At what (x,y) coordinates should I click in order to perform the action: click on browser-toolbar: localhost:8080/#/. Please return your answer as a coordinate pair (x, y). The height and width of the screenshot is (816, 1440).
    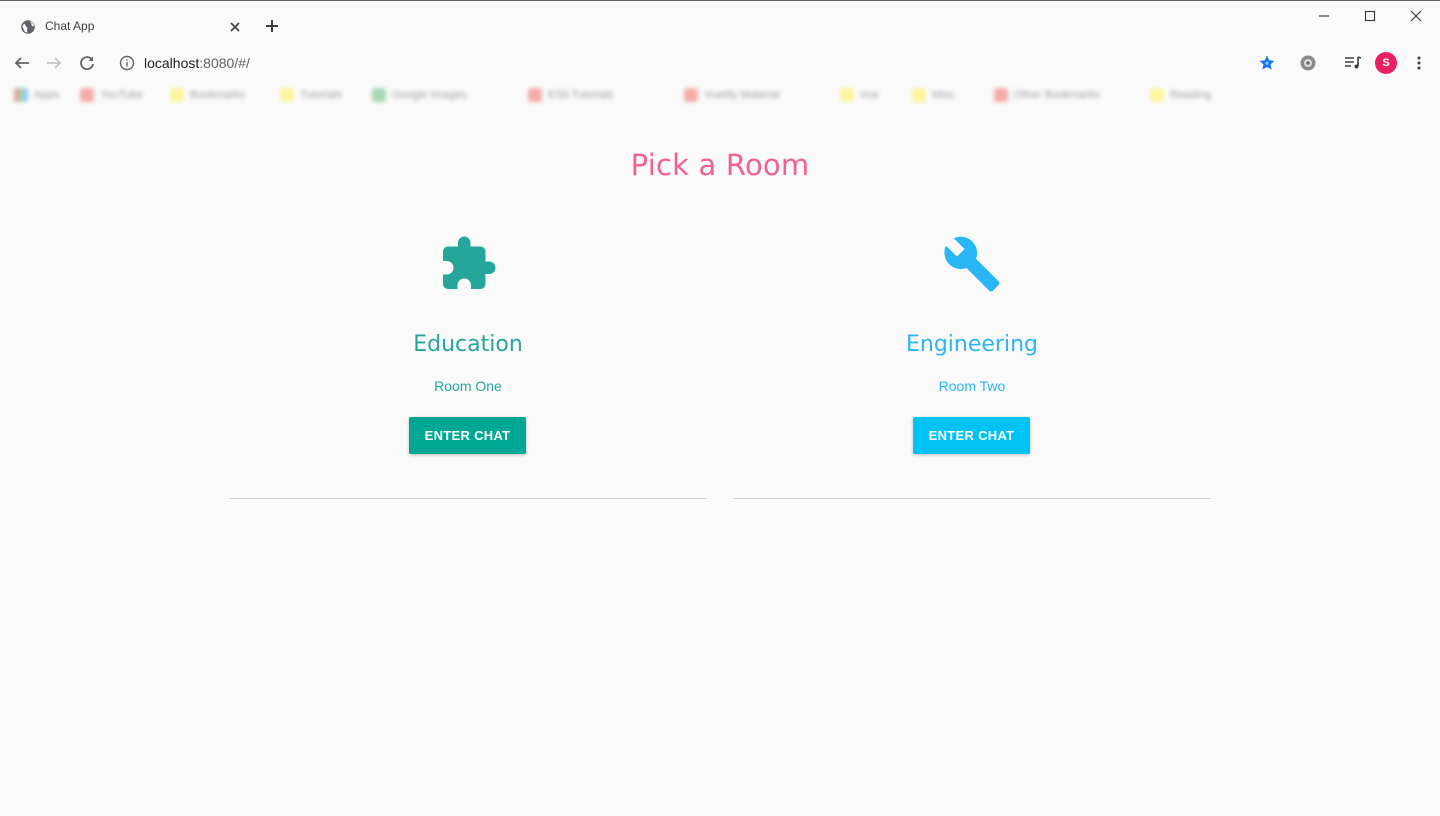
    Looking at the image, I should click on (720, 63).